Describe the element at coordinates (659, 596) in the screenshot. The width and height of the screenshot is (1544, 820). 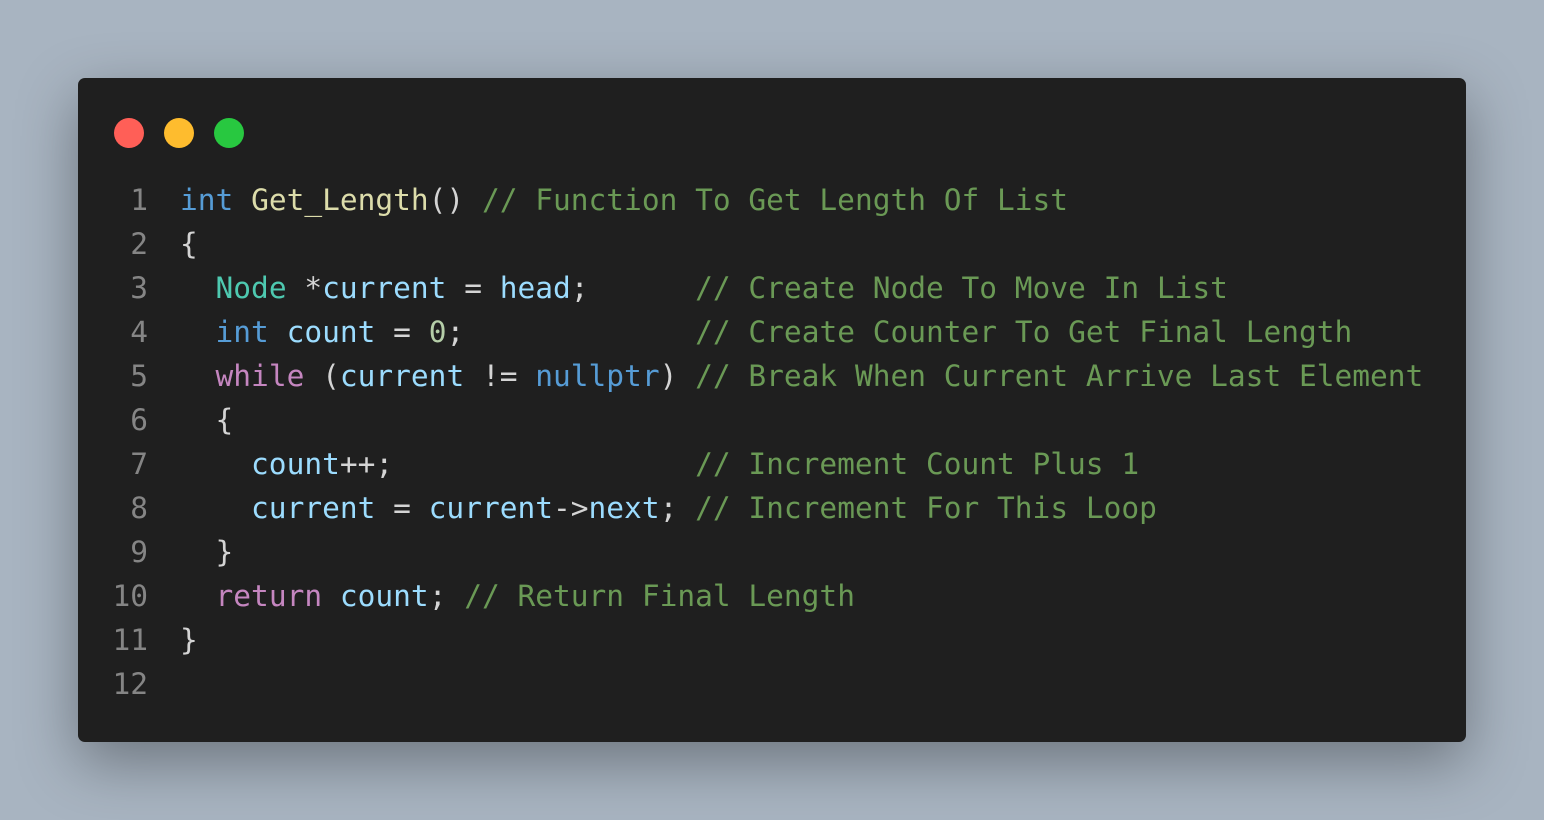
I see `code-token: // Return Final Length` at that location.